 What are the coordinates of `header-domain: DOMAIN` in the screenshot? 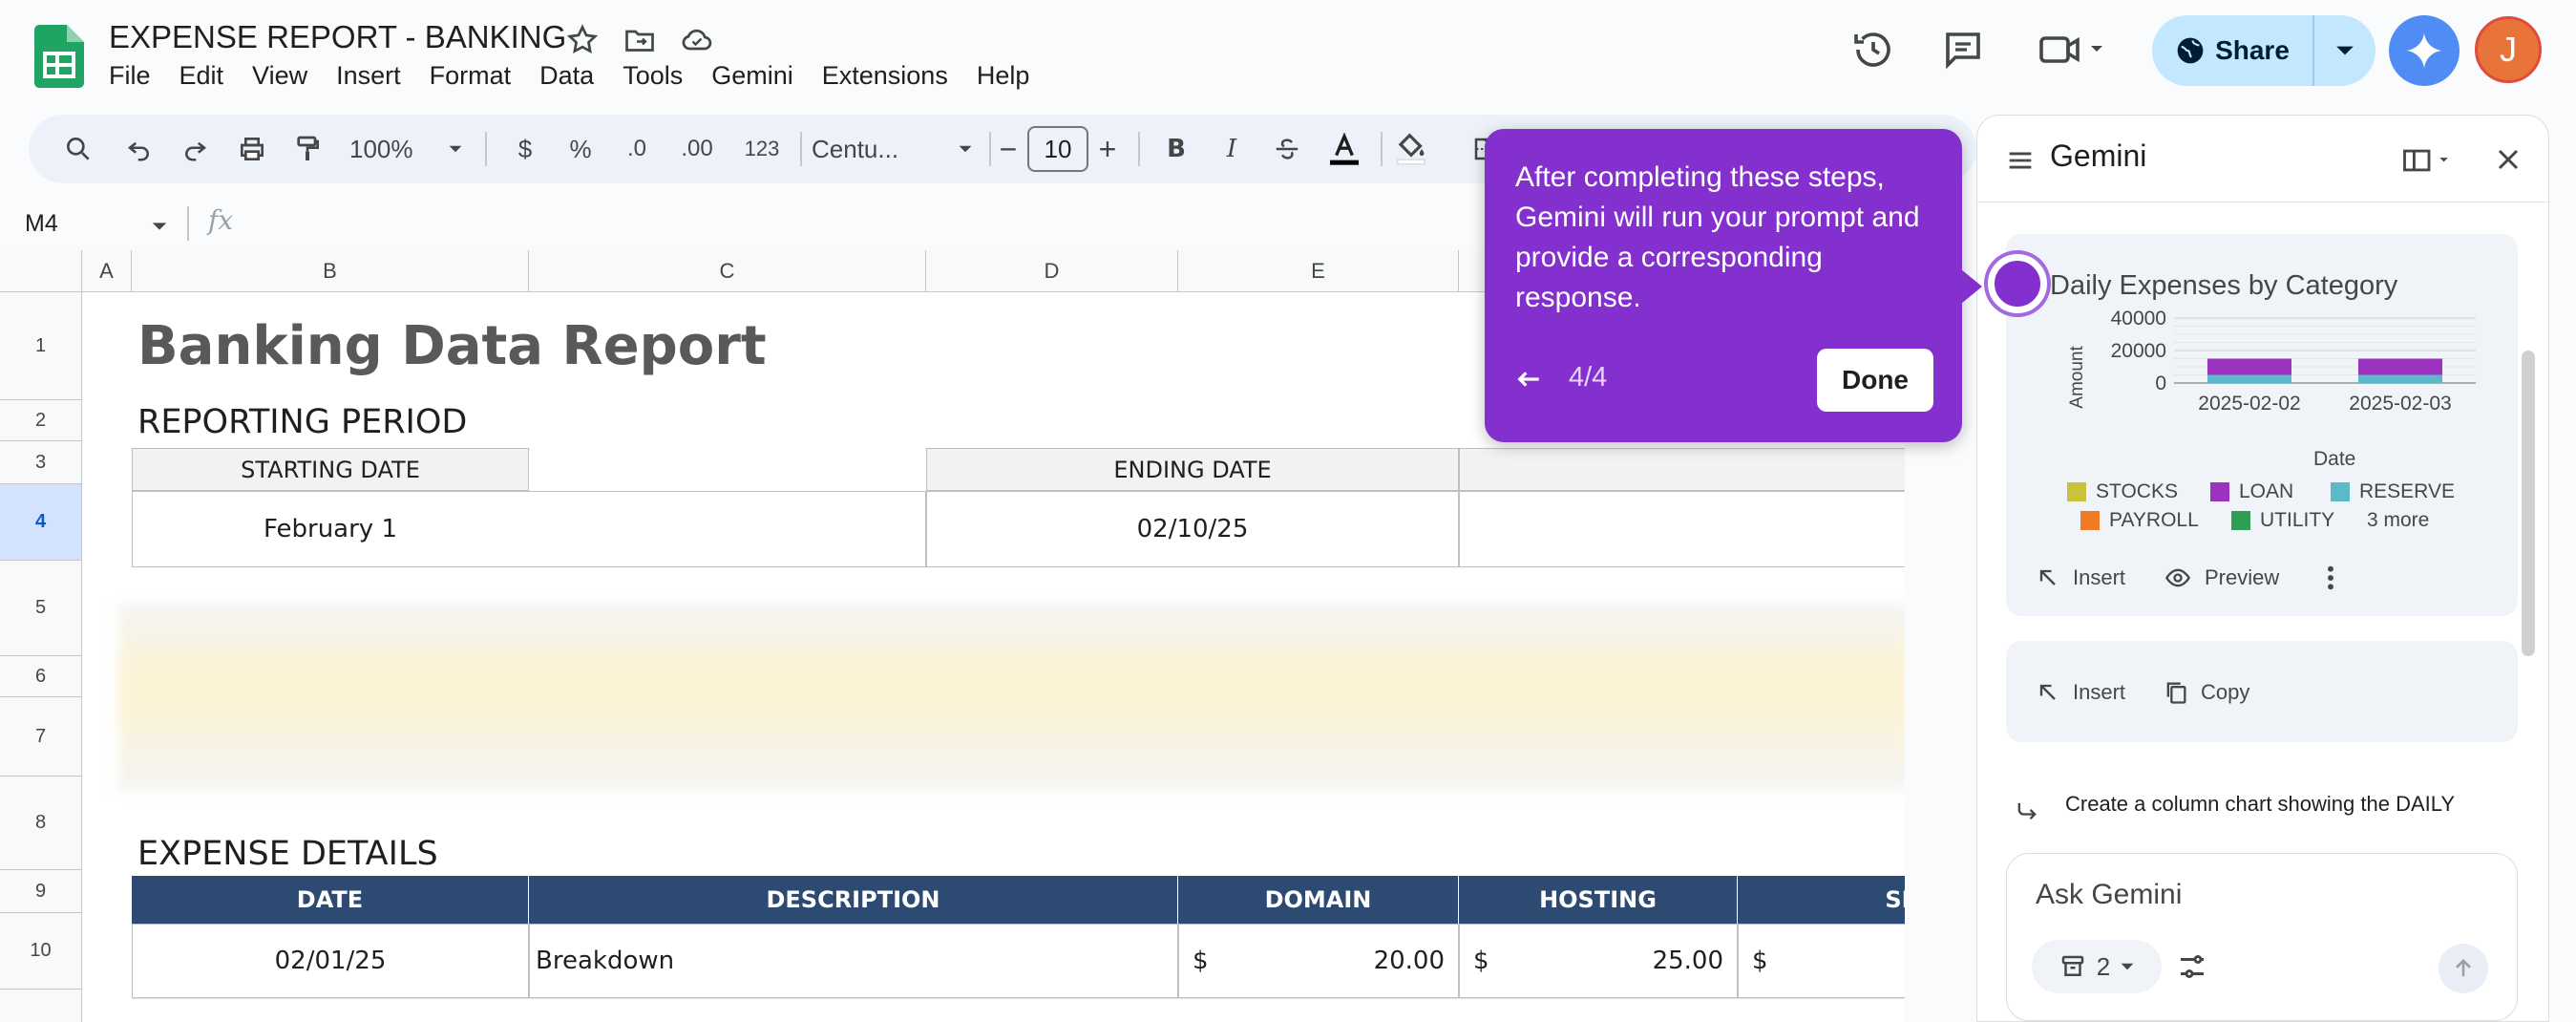 It's located at (1318, 900).